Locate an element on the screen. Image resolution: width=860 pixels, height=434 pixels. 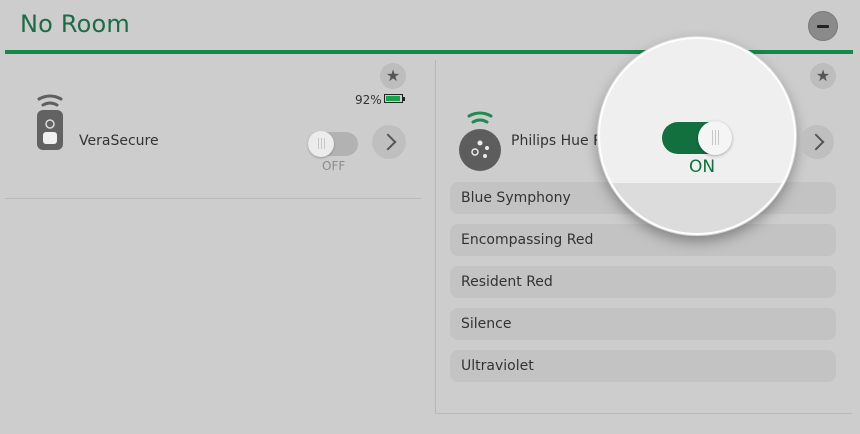
column-divider is located at coordinates (435, 236).